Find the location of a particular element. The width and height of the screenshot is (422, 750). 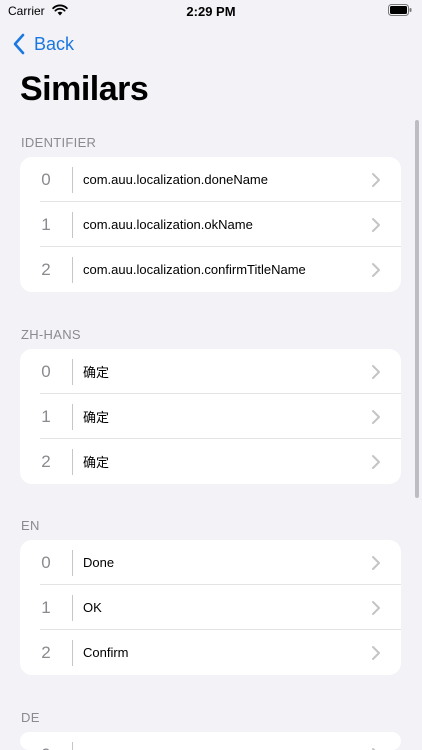

row-text: com.auu.localization.okName is located at coordinates (168, 224).